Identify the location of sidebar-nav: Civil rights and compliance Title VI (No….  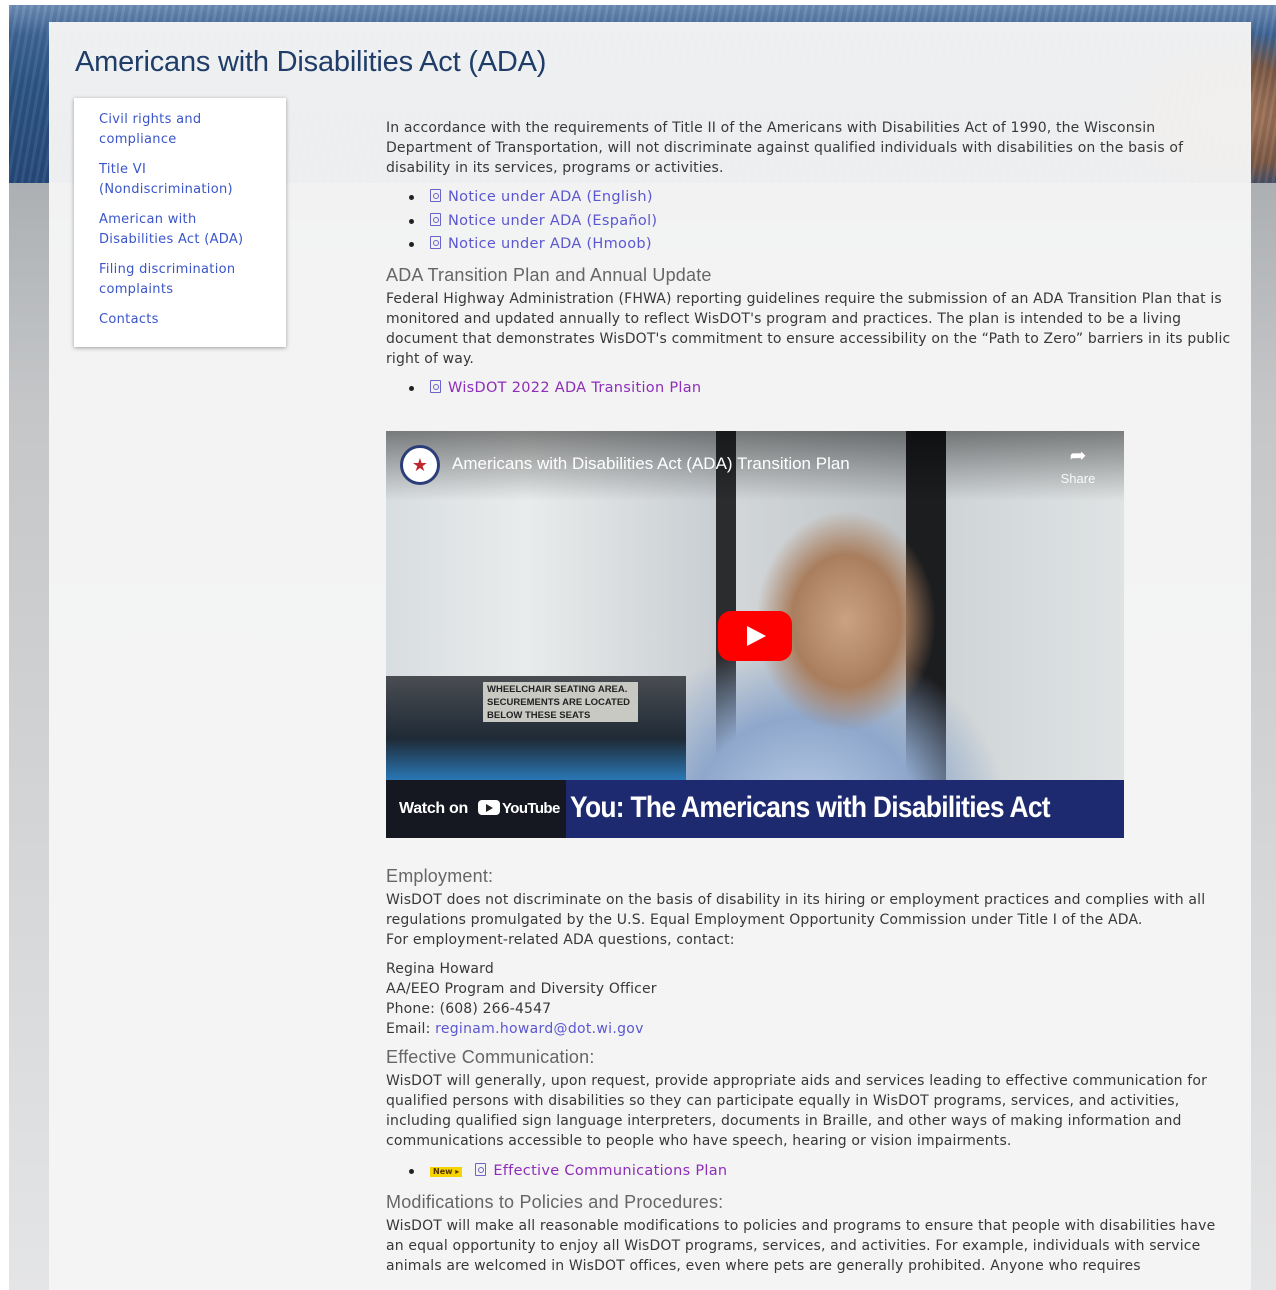
(180, 222).